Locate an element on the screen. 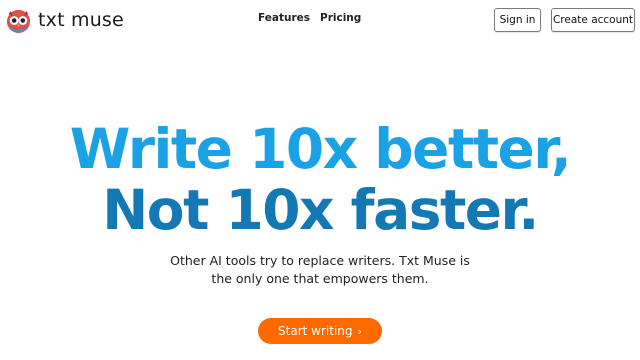 The width and height of the screenshot is (640, 360). sign-in-button: Sign in is located at coordinates (517, 20).